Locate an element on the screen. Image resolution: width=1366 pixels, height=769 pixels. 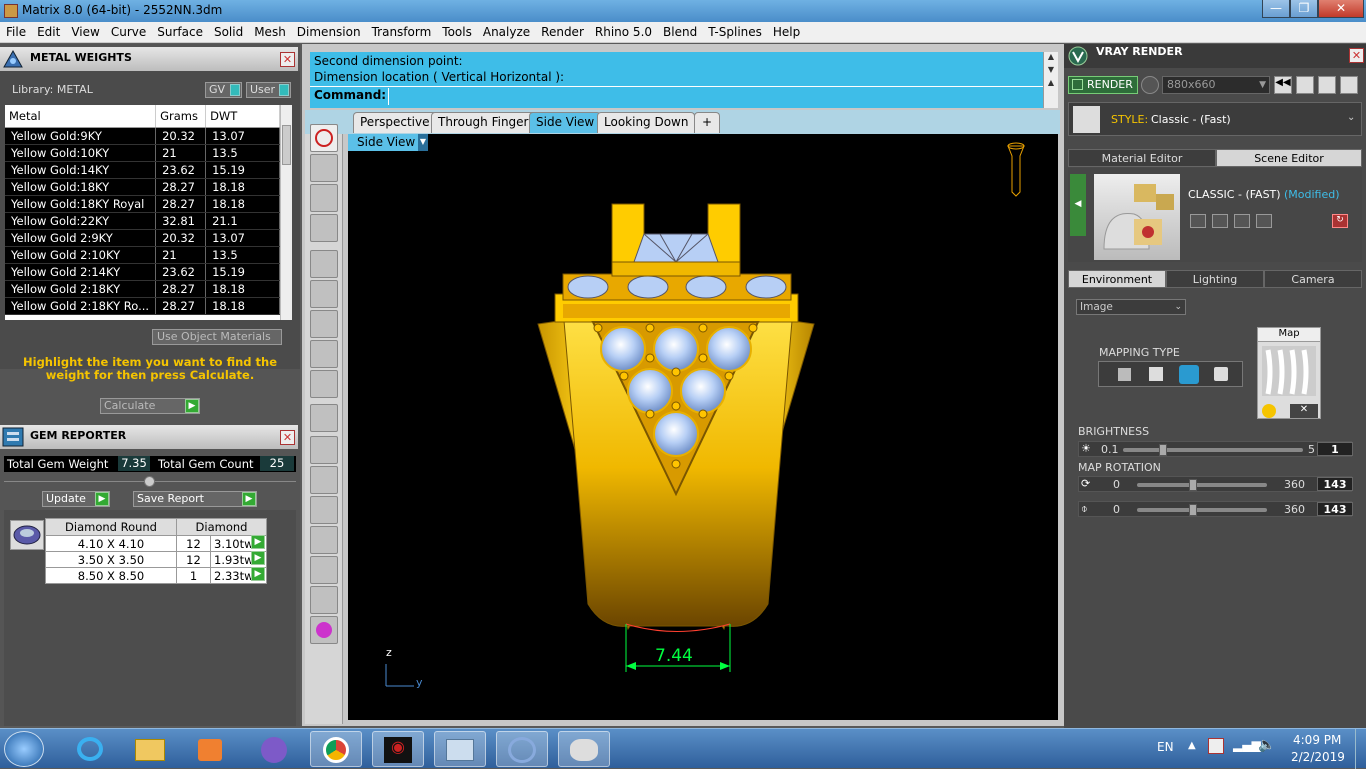
box-select-icon is located at coordinates (324, 384).